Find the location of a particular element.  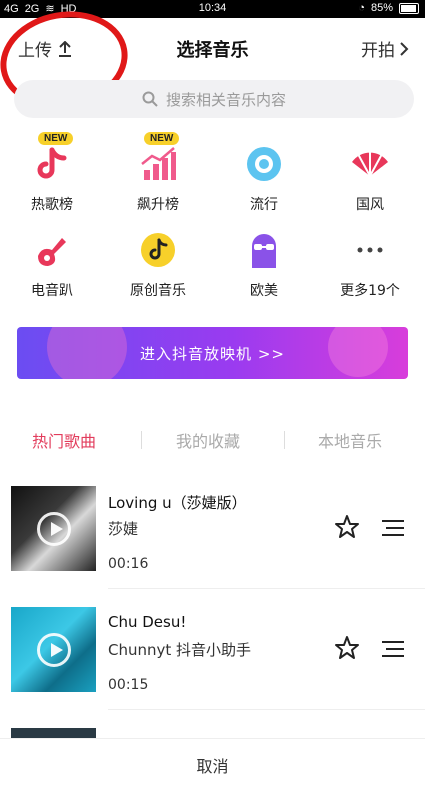

banner-text: 进入抖音放映机 >> is located at coordinates (212, 353).